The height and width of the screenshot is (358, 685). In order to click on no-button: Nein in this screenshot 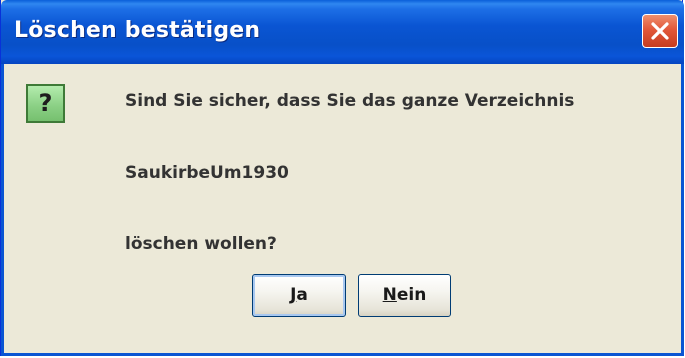, I will do `click(404, 295)`.